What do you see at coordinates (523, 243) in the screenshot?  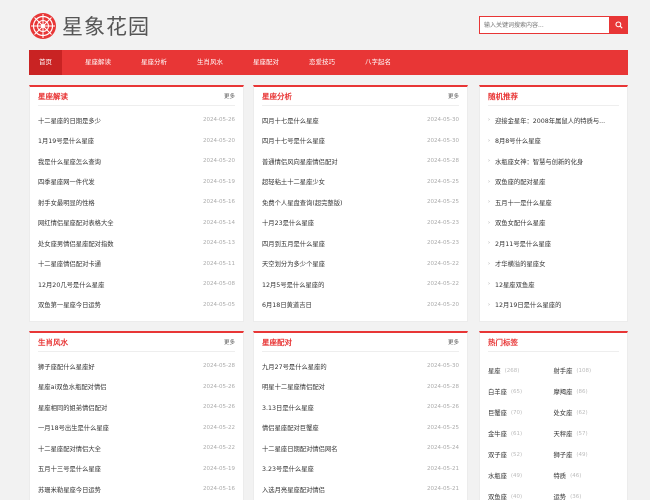 I see `recommend-title: 2月11号是什么星座` at bounding box center [523, 243].